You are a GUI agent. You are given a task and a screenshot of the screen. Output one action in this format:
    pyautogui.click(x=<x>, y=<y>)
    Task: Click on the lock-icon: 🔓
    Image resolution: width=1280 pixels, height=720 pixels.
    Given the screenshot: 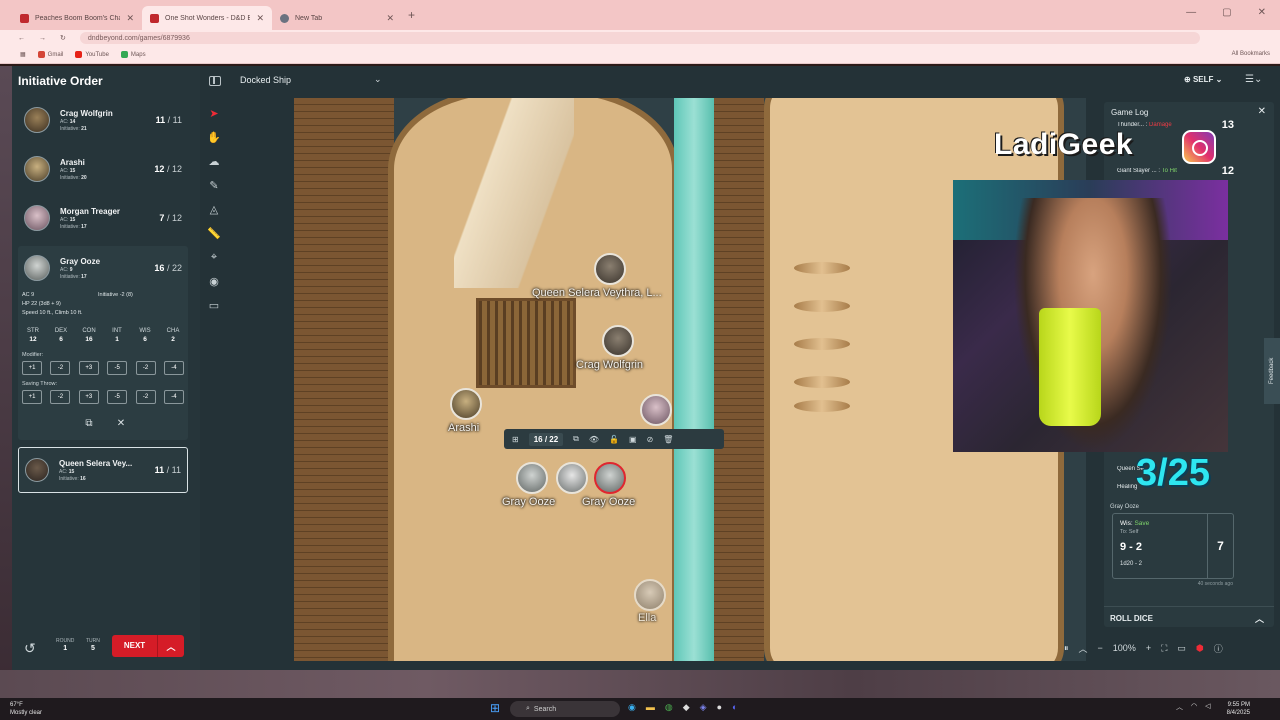 What is the action you would take?
    pyautogui.click(x=614, y=439)
    